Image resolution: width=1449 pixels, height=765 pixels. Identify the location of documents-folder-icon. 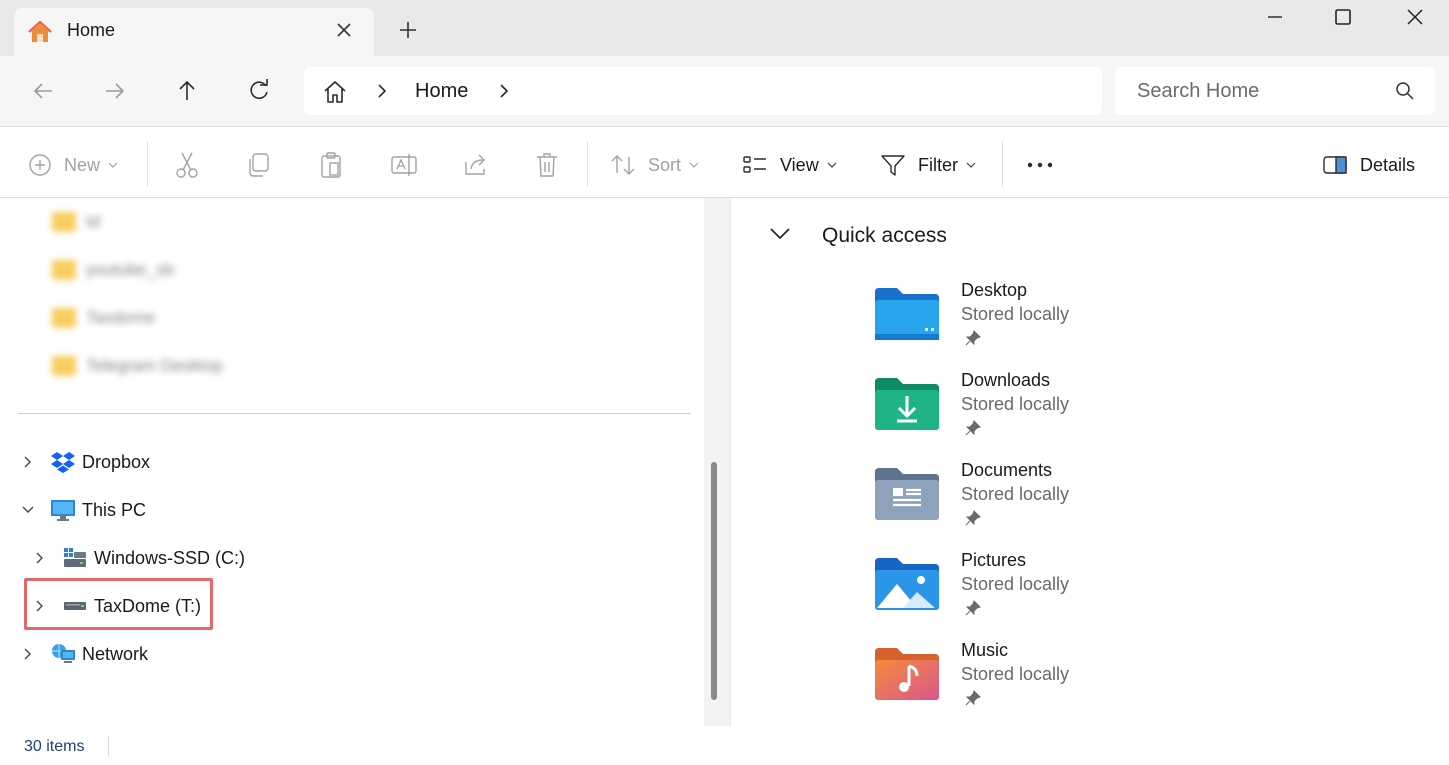
(907, 494).